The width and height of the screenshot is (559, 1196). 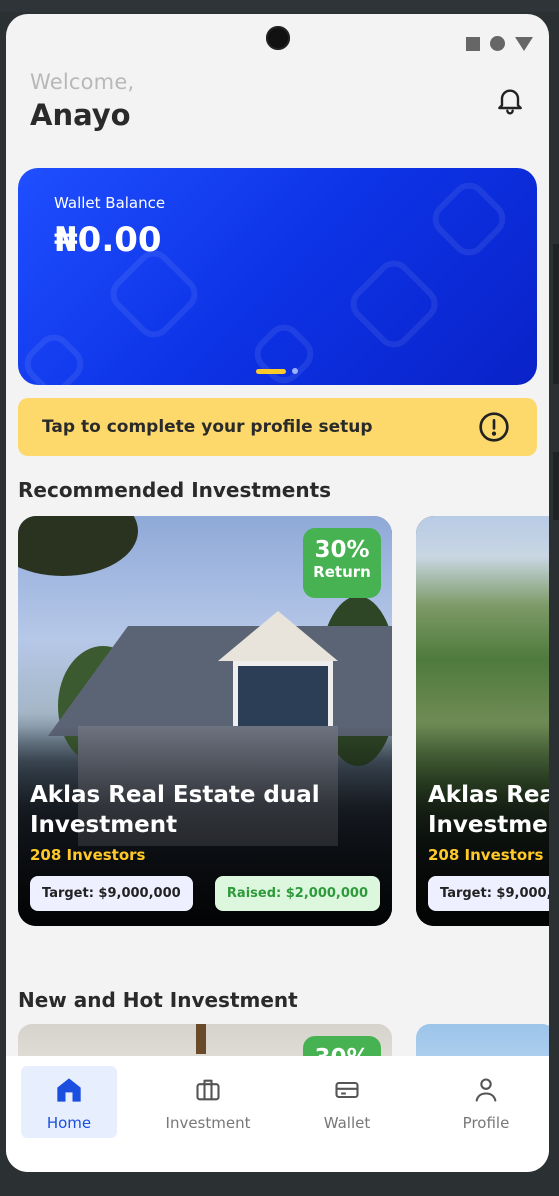 What do you see at coordinates (347, 1102) in the screenshot?
I see `nav-wallet: Wallet` at bounding box center [347, 1102].